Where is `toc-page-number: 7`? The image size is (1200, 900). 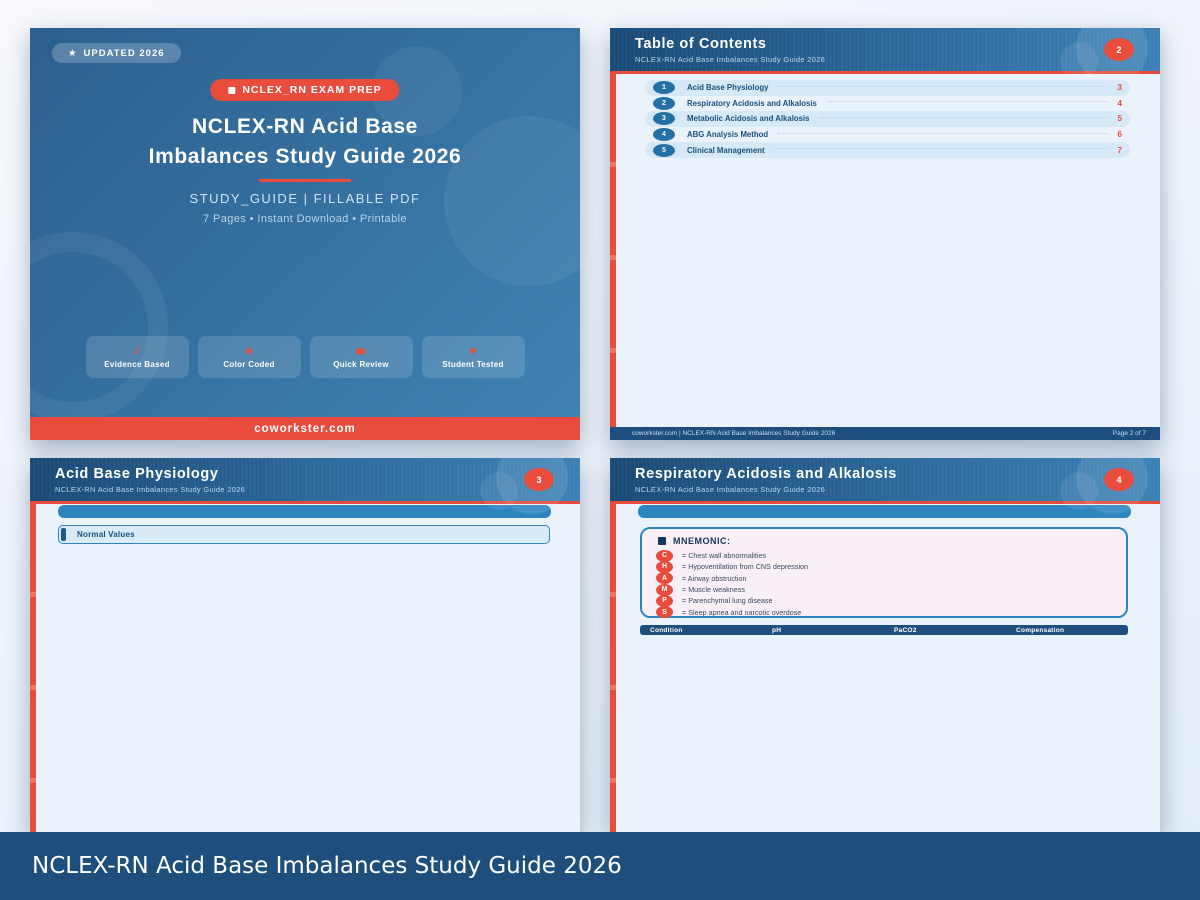 toc-page-number: 7 is located at coordinates (1119, 150).